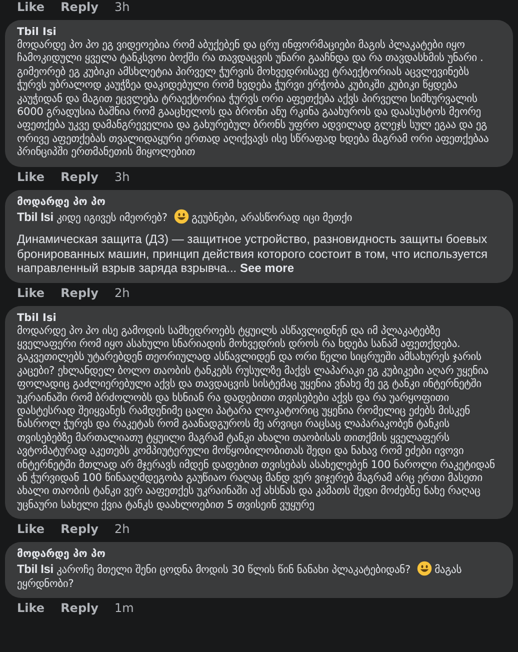  Describe the element at coordinates (267, 268) in the screenshot. I see `see-more-link: See more` at that location.